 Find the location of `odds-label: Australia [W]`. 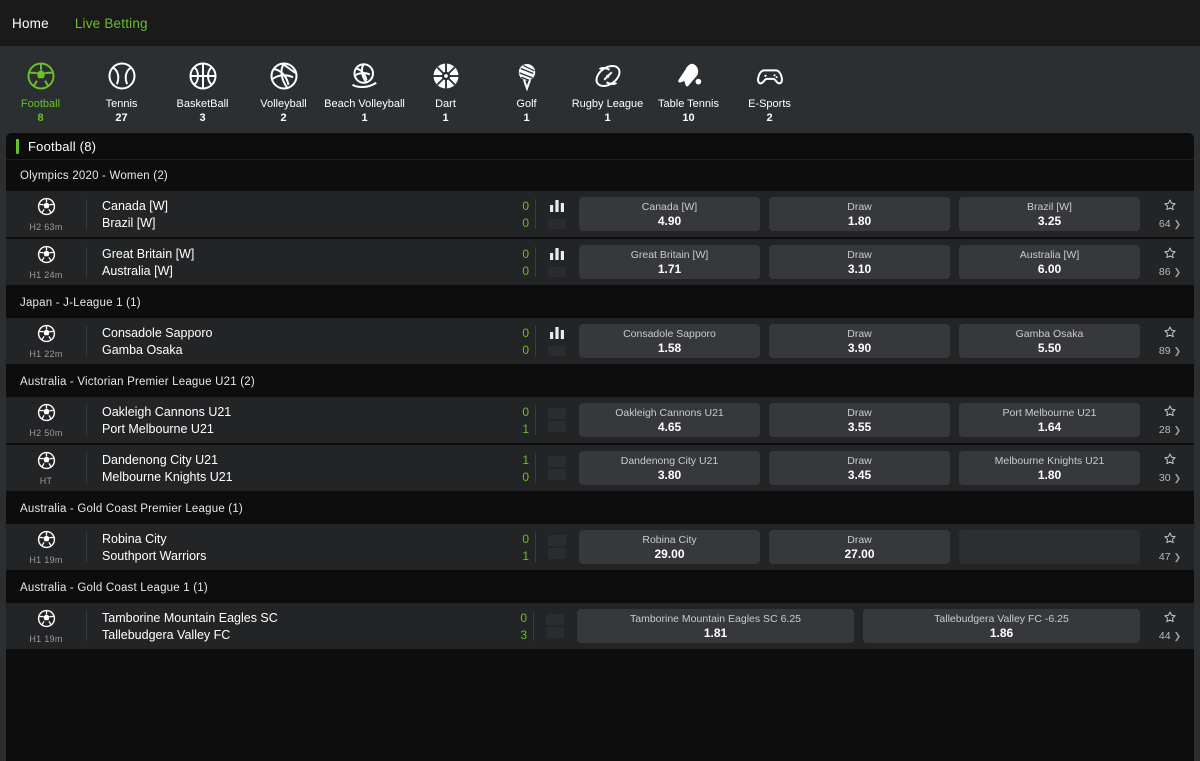

odds-label: Australia [W] is located at coordinates (1049, 254).